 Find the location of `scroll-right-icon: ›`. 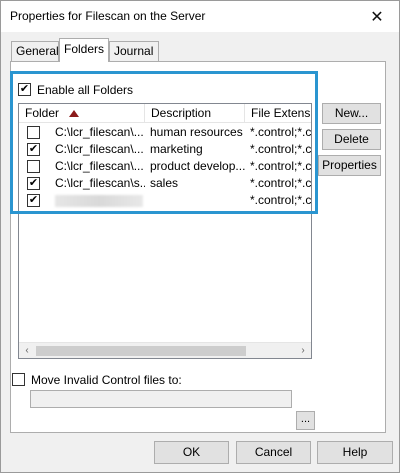

scroll-right-icon: › is located at coordinates (303, 350).